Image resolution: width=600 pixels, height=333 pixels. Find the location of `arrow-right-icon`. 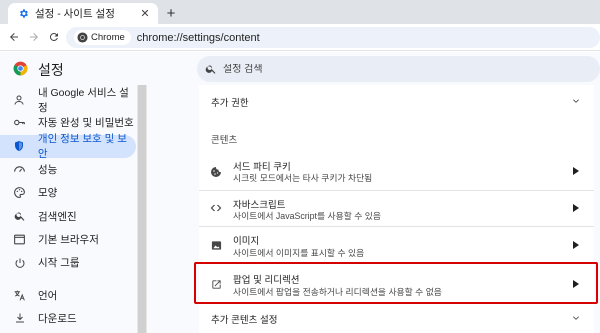

arrow-right-icon is located at coordinates (34, 37).